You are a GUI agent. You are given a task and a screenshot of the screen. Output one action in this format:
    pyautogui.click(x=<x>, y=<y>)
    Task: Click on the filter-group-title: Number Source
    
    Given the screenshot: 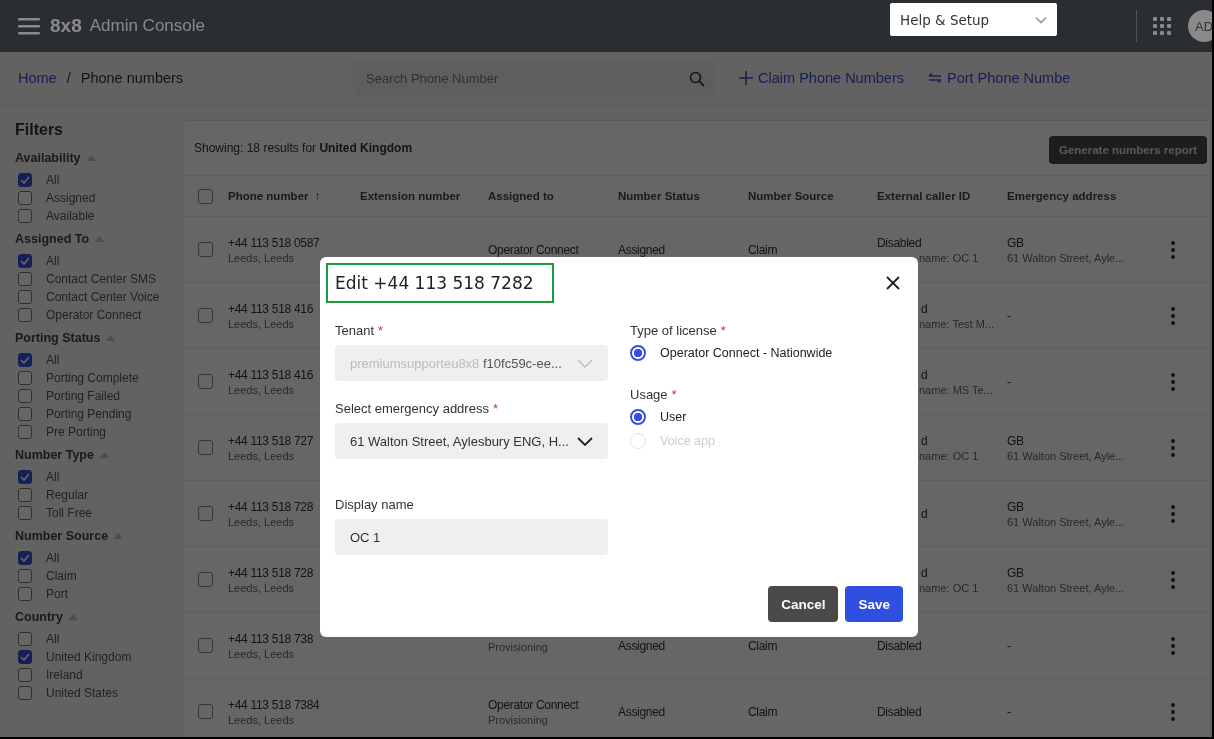 What is the action you would take?
    pyautogui.click(x=62, y=536)
    